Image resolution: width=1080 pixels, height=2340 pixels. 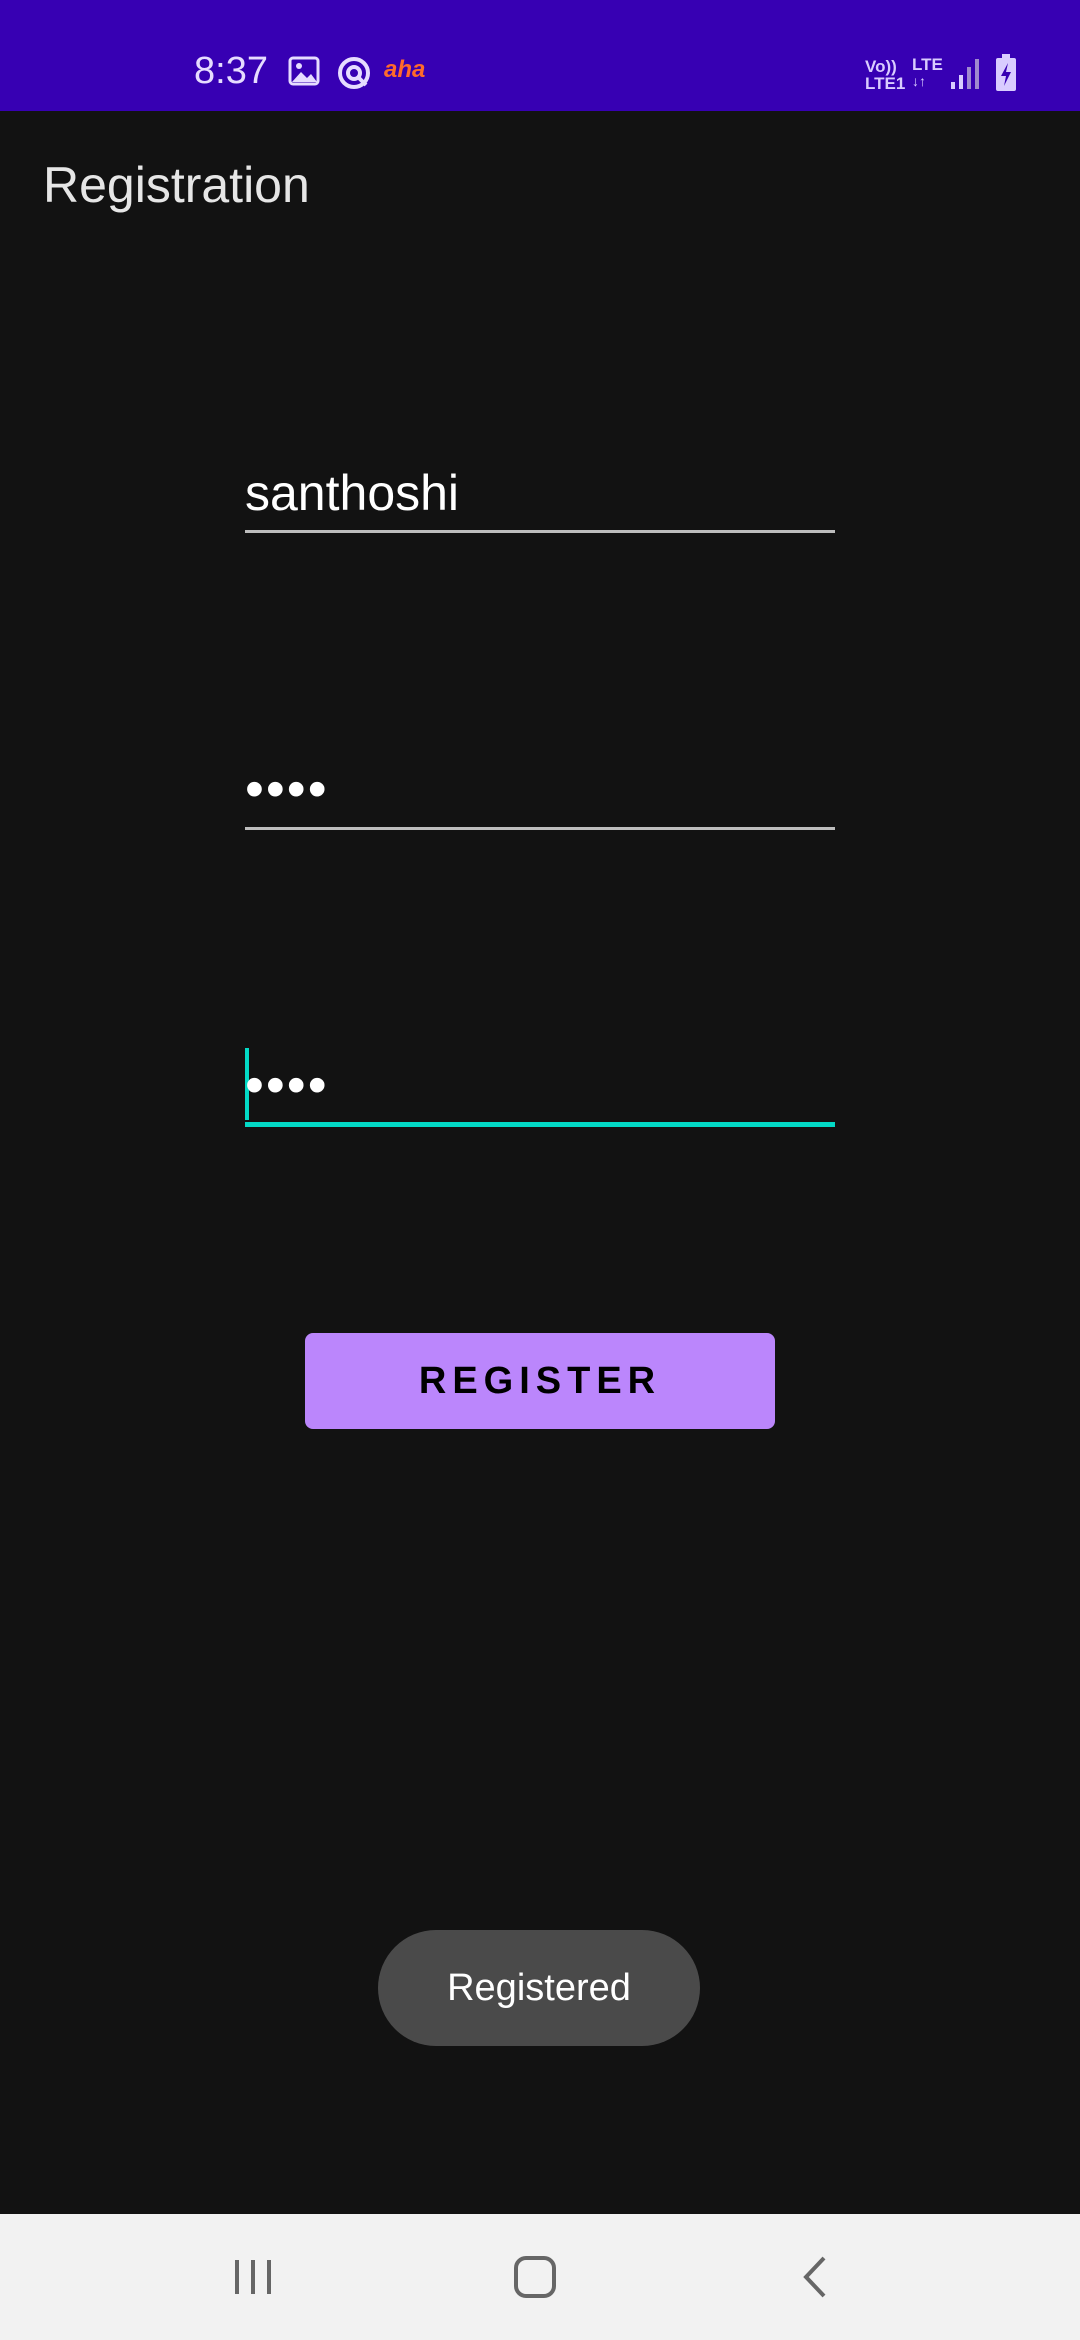 I want to click on volte-label-bottom: LTE1, so click(x=885, y=83).